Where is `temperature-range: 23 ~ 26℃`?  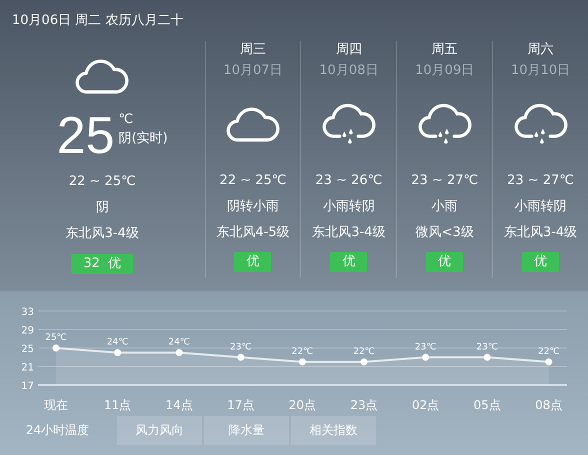 temperature-range: 23 ~ 26℃ is located at coordinates (348, 181).